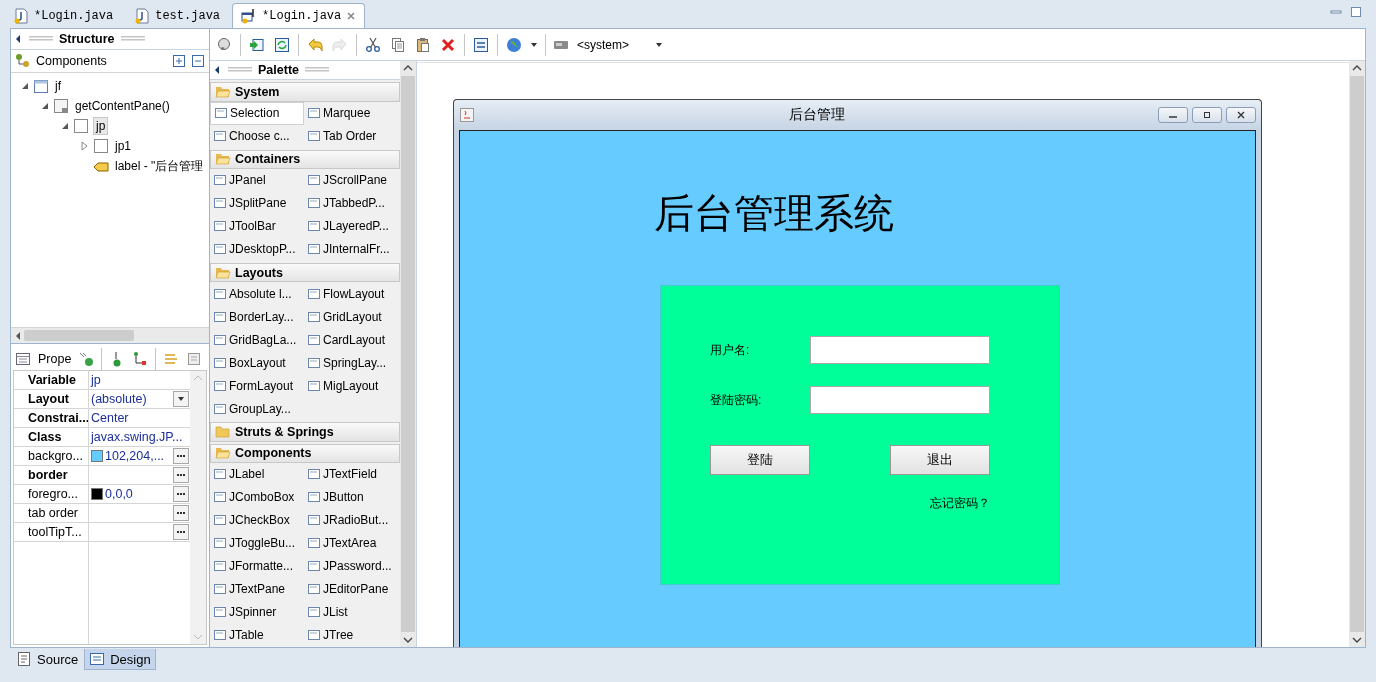 This screenshot has width=1376, height=682. What do you see at coordinates (218, 70) in the screenshot?
I see `collapse-arrow-icon` at bounding box center [218, 70].